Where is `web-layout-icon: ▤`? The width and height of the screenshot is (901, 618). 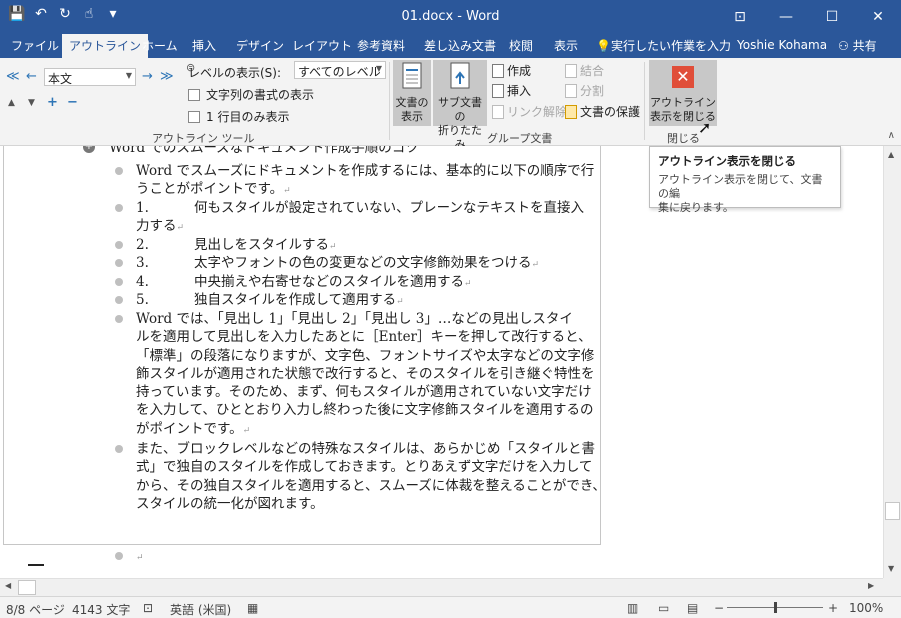 web-layout-icon: ▤ is located at coordinates (692, 608).